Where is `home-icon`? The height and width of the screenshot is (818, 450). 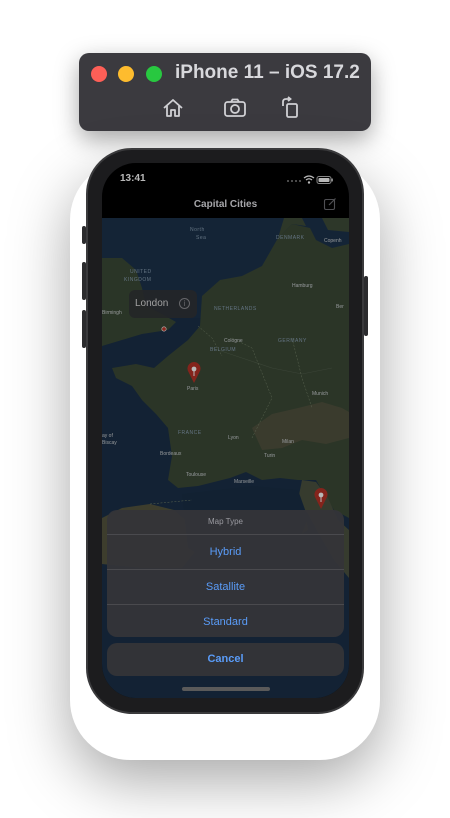
home-icon is located at coordinates (173, 108).